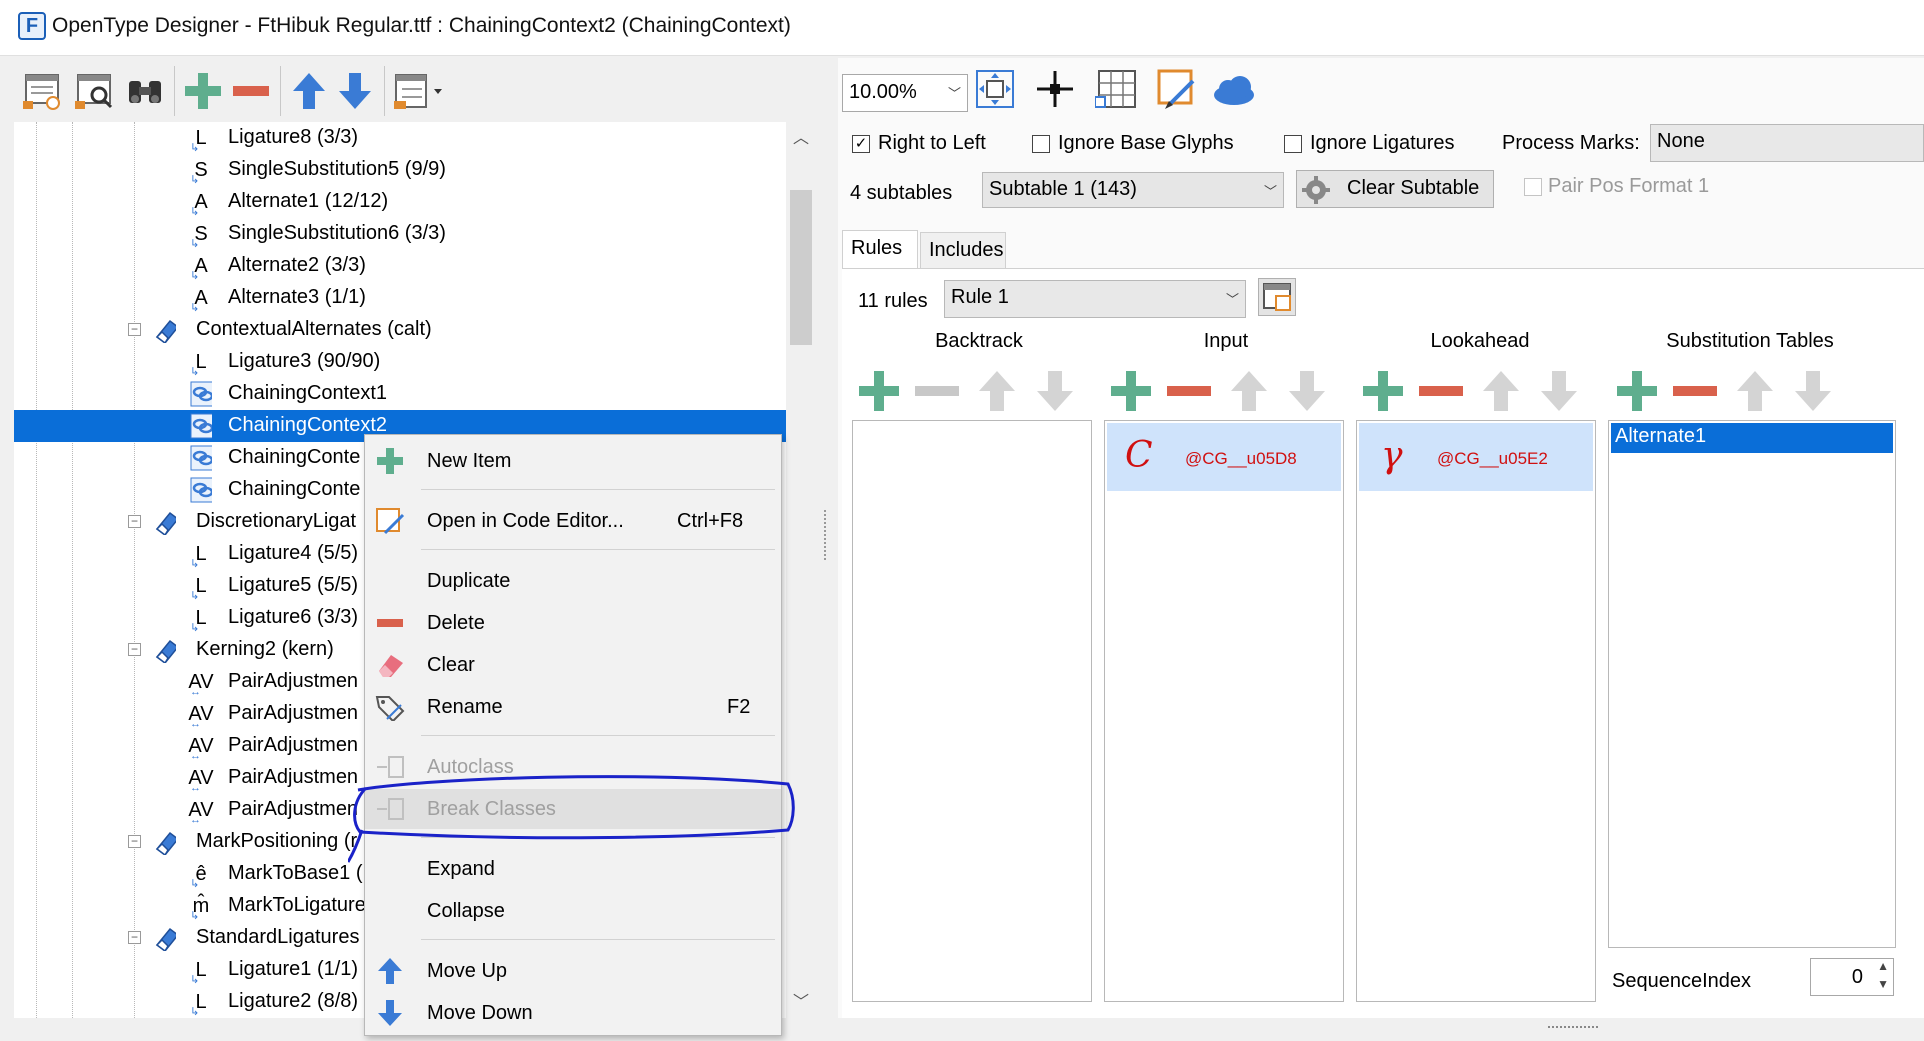 This screenshot has height=1041, width=1924. What do you see at coordinates (251, 91) in the screenshot?
I see `remove-icon` at bounding box center [251, 91].